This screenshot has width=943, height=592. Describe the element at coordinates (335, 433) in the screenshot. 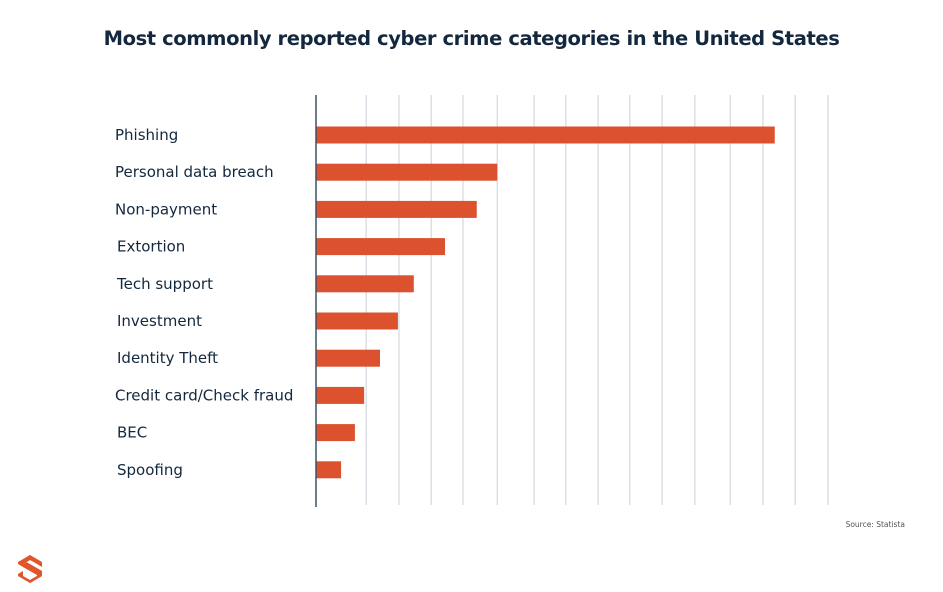

I see `bar-bec` at that location.